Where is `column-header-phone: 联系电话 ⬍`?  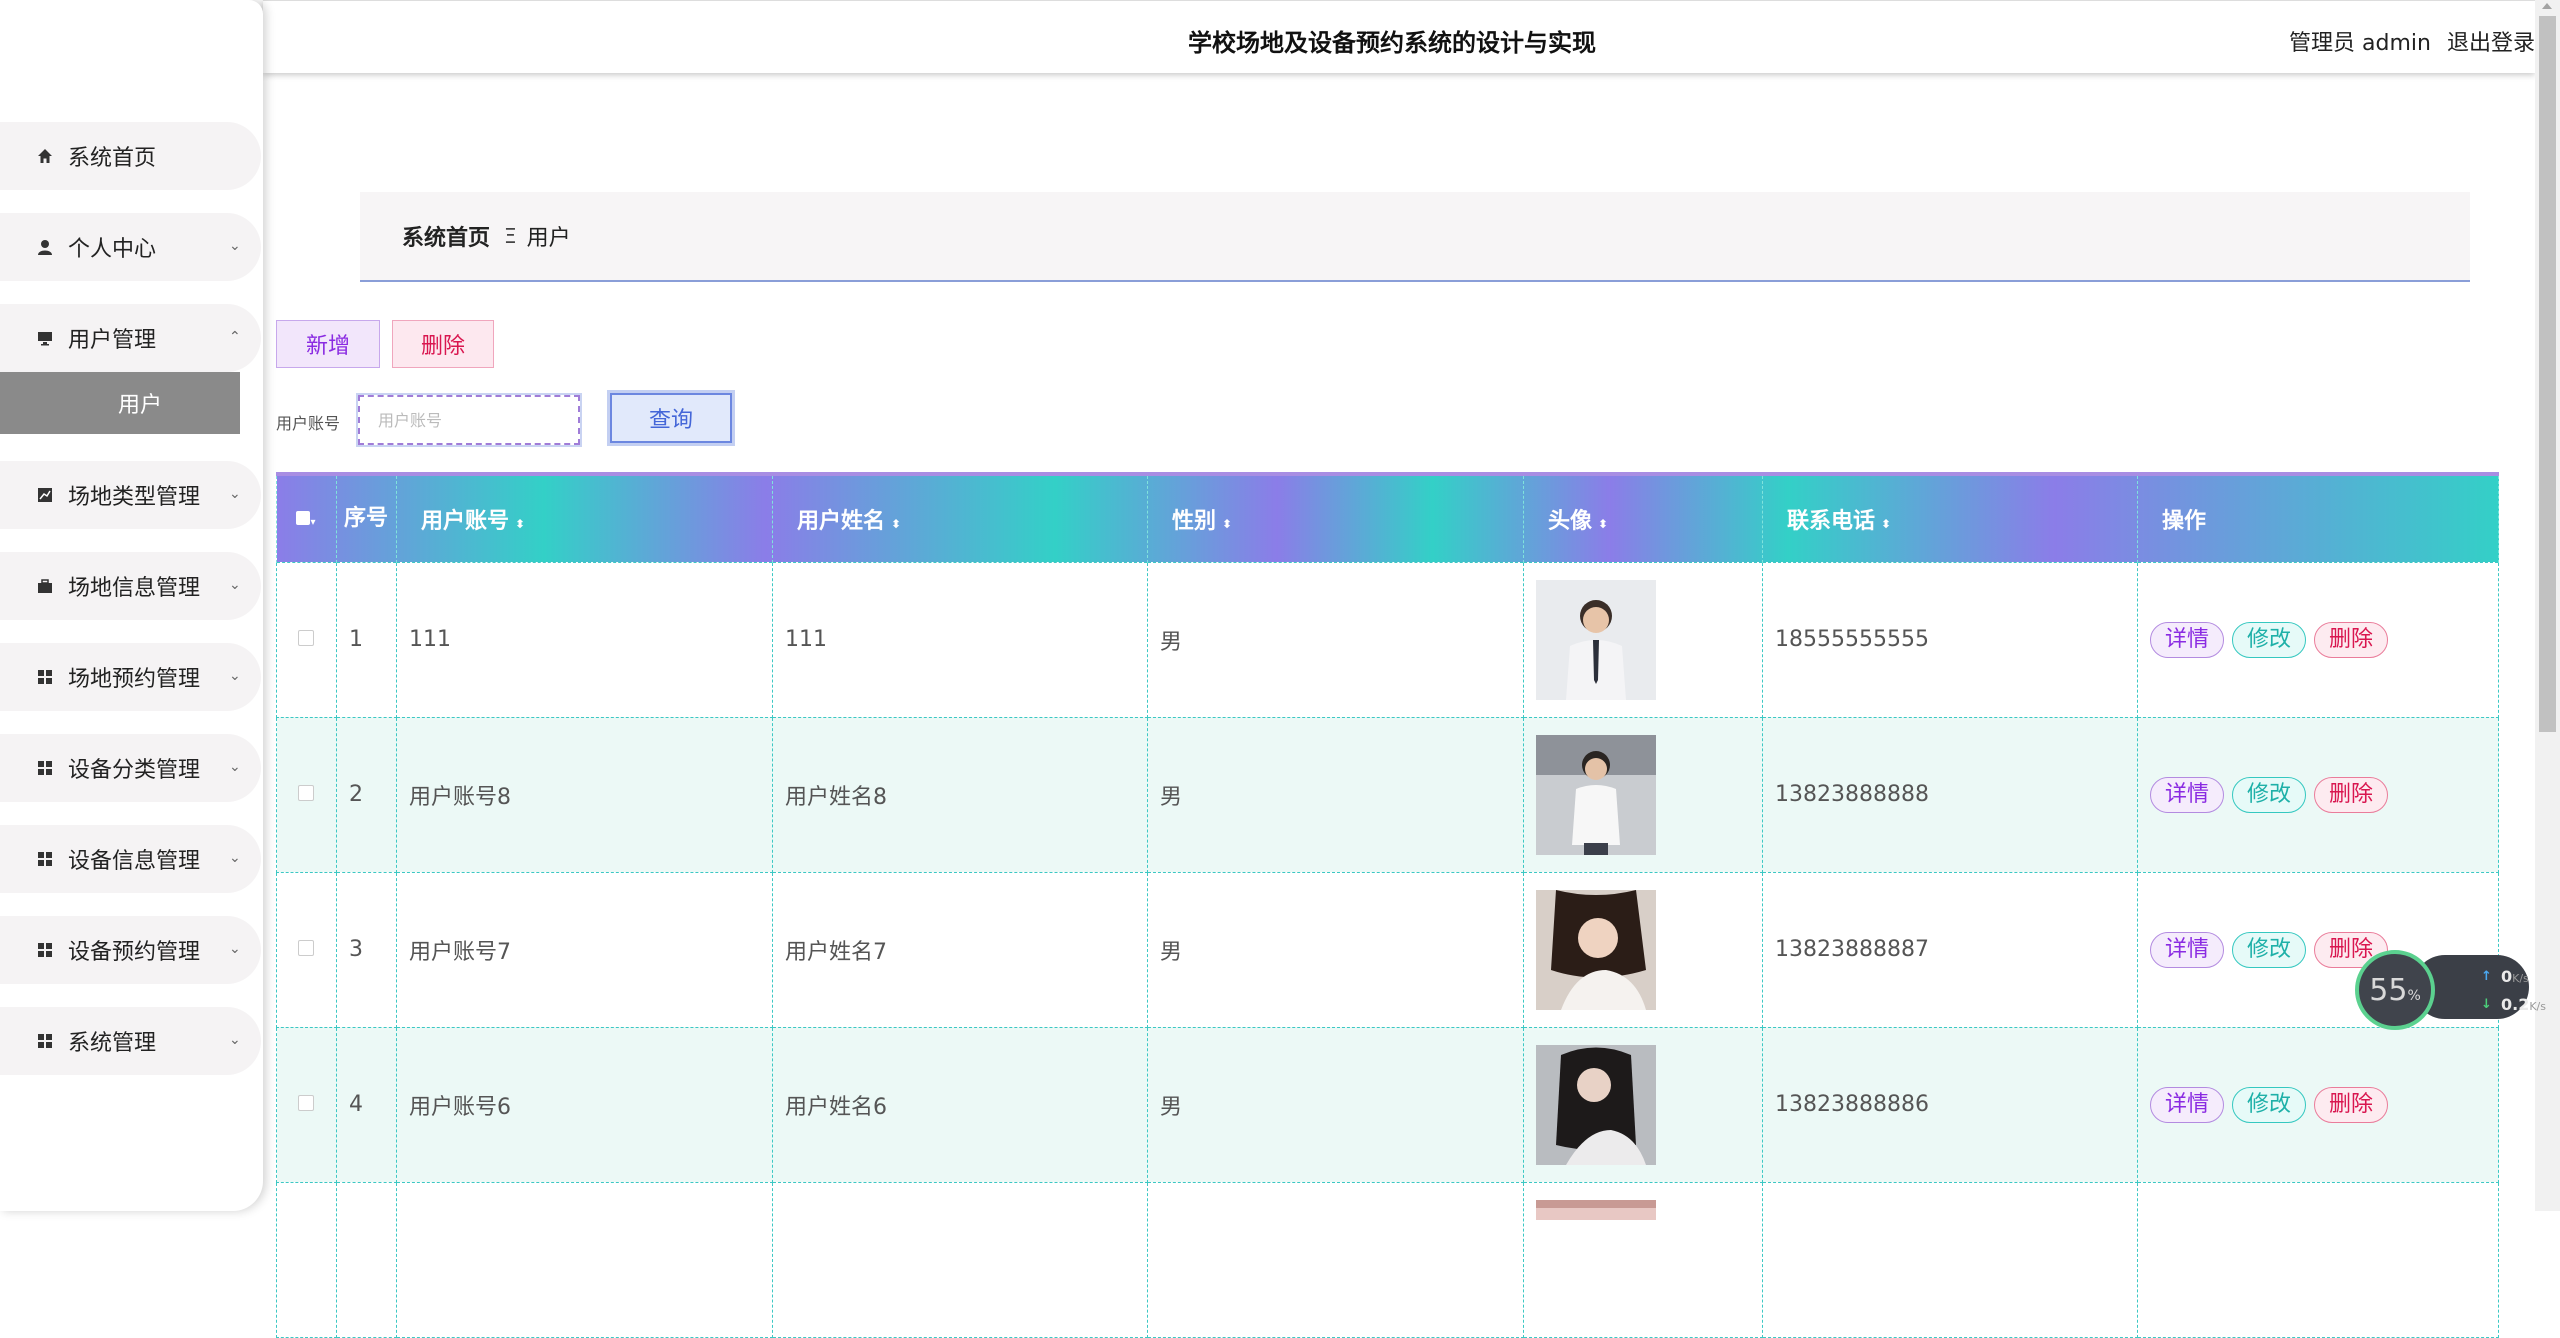 column-header-phone: 联系电话 ⬍ is located at coordinates (1950, 518).